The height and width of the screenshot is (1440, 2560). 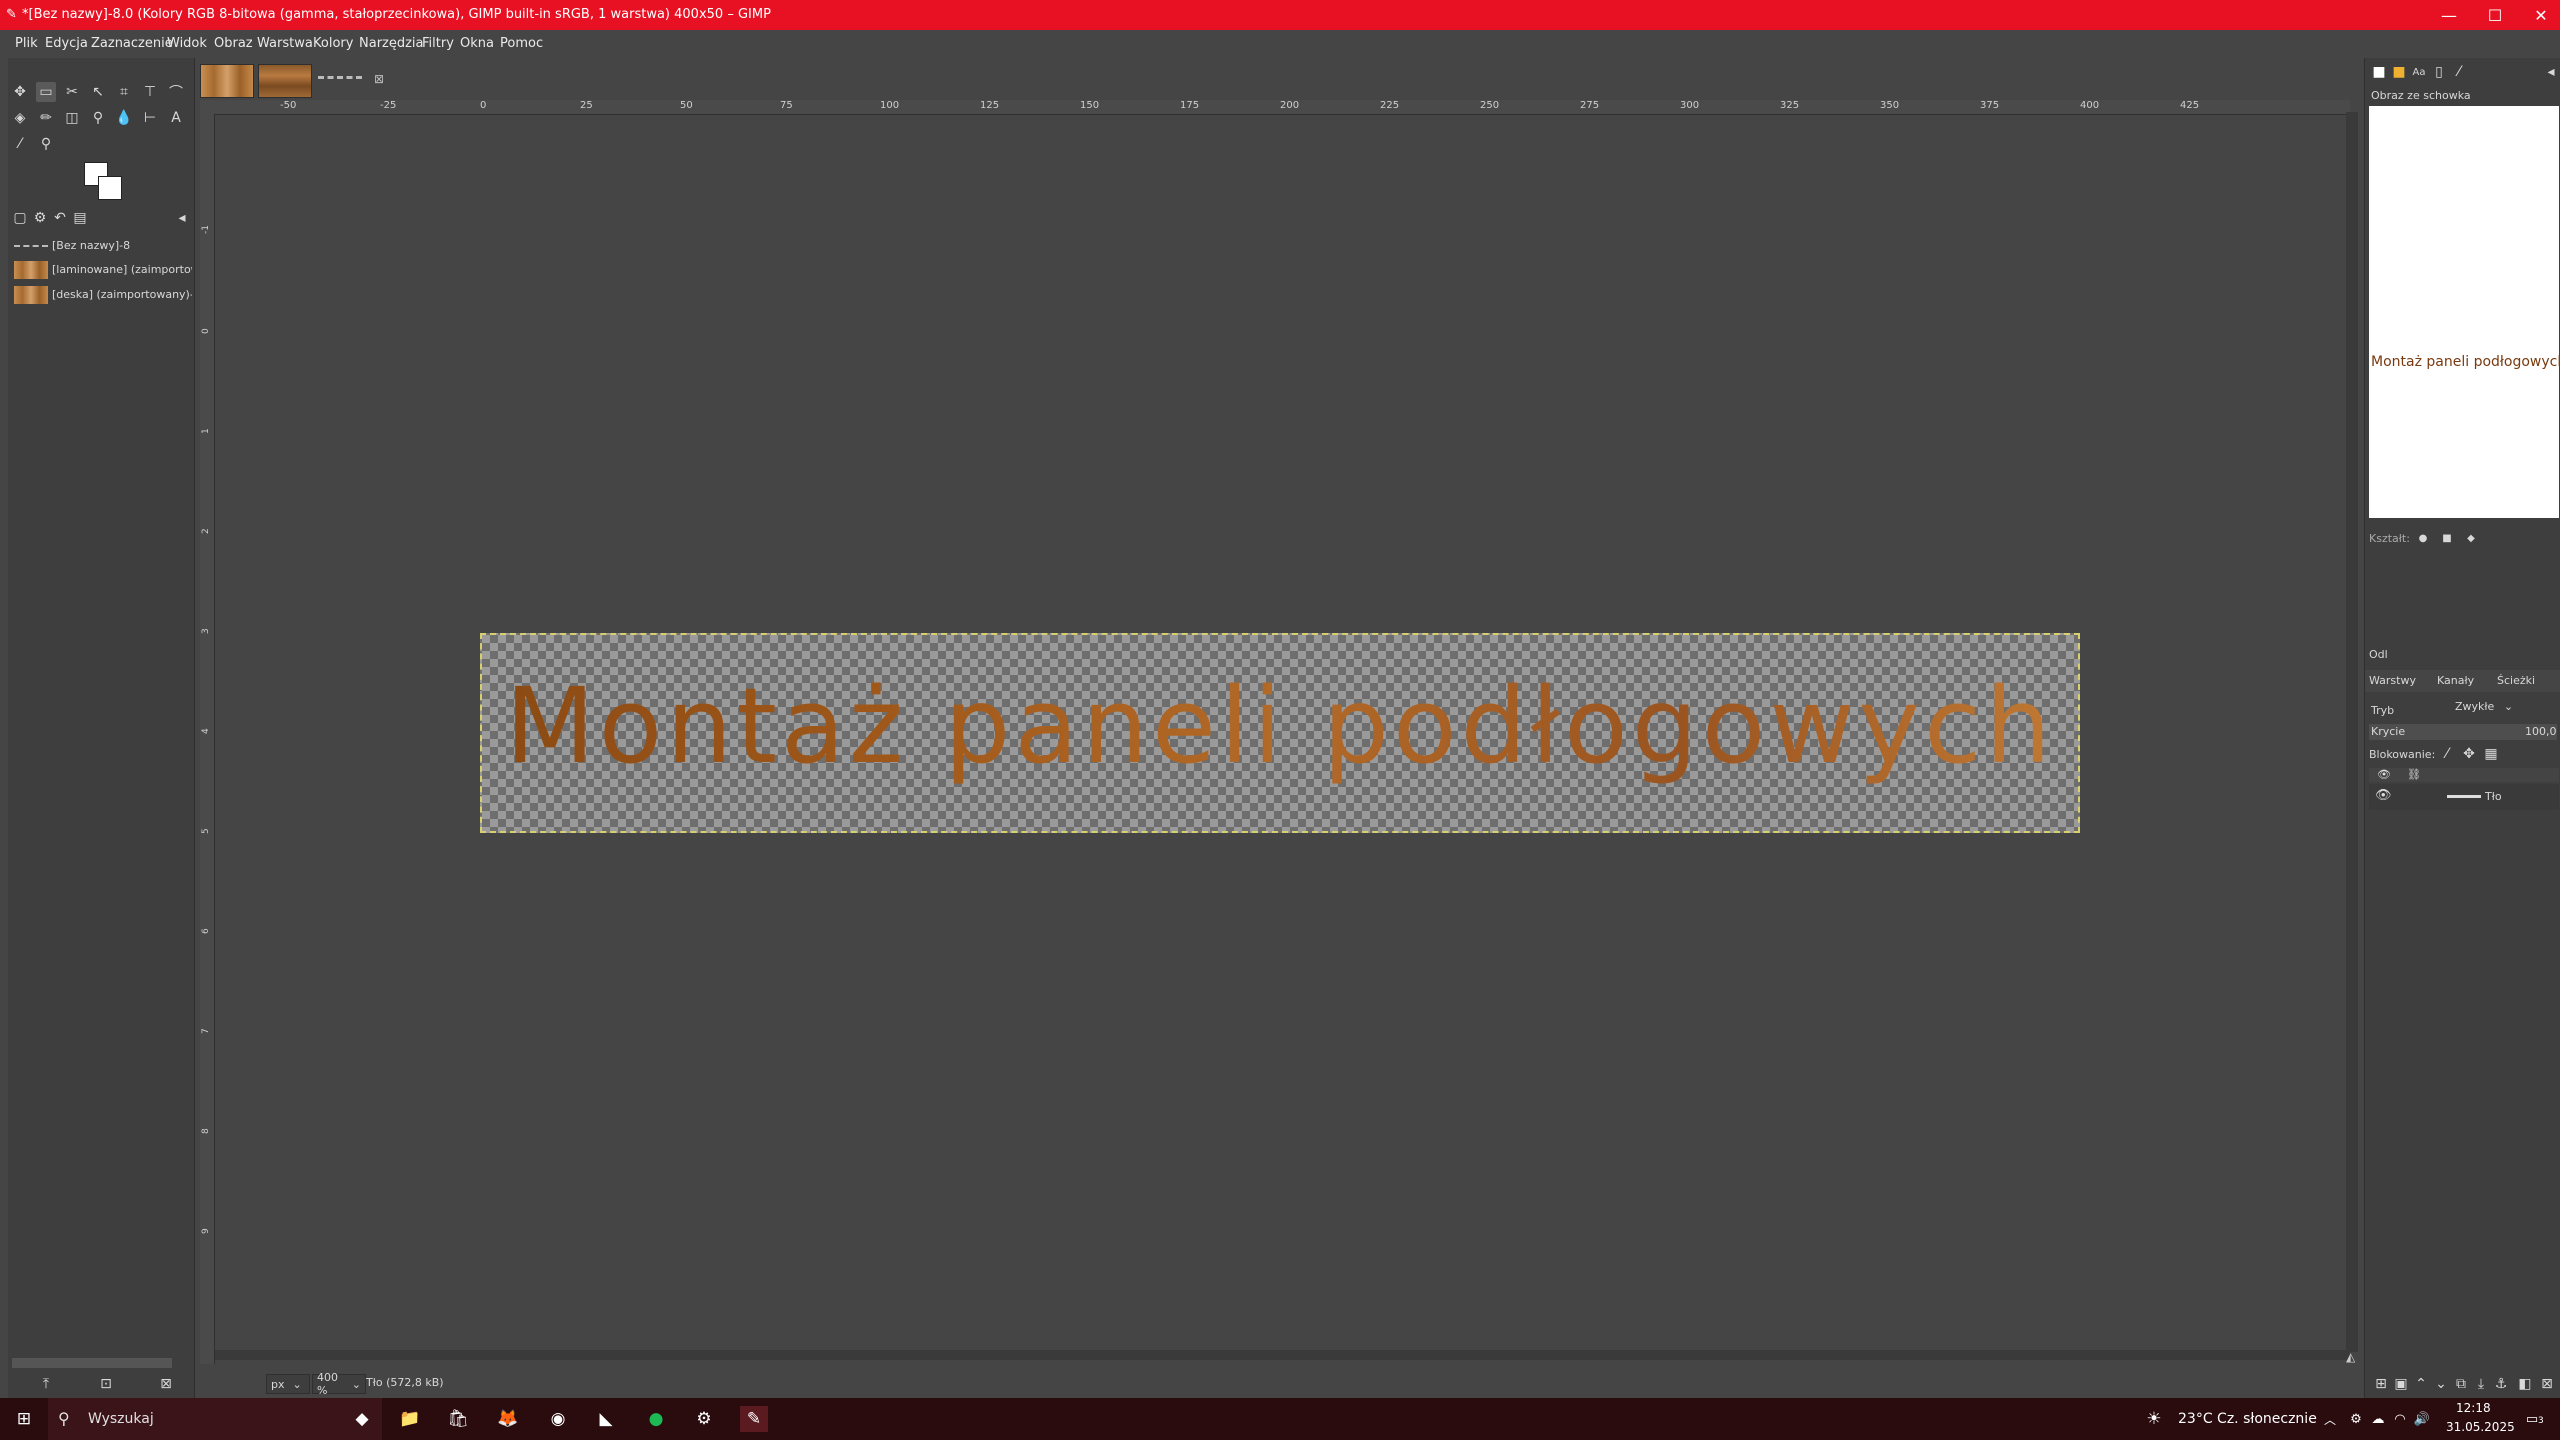 What do you see at coordinates (2247, 1419) in the screenshot?
I see `weather-text: 23°C Cz. słonecznie` at bounding box center [2247, 1419].